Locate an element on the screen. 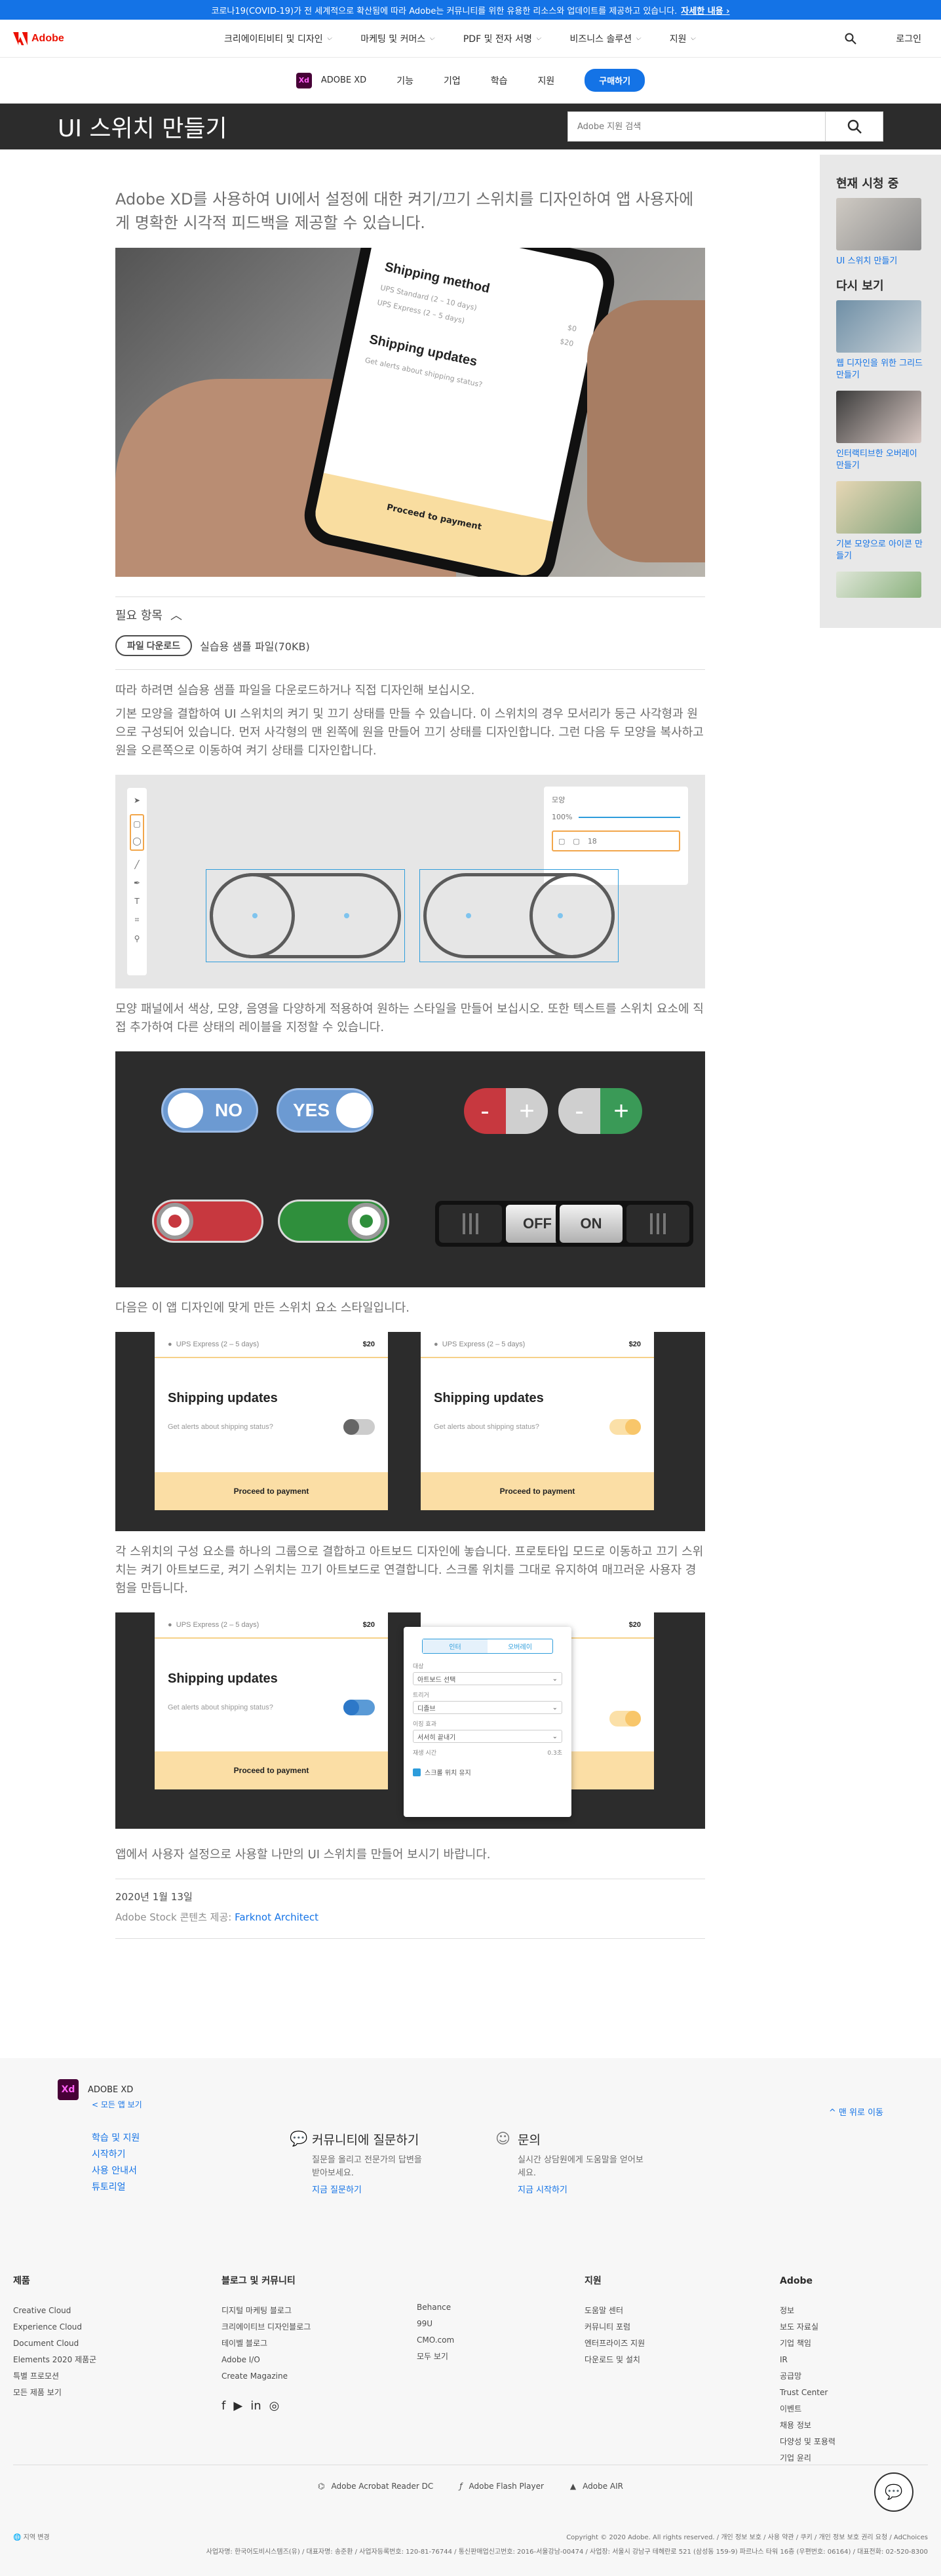  footer-link: 이벤트 is located at coordinates (845, 2409).